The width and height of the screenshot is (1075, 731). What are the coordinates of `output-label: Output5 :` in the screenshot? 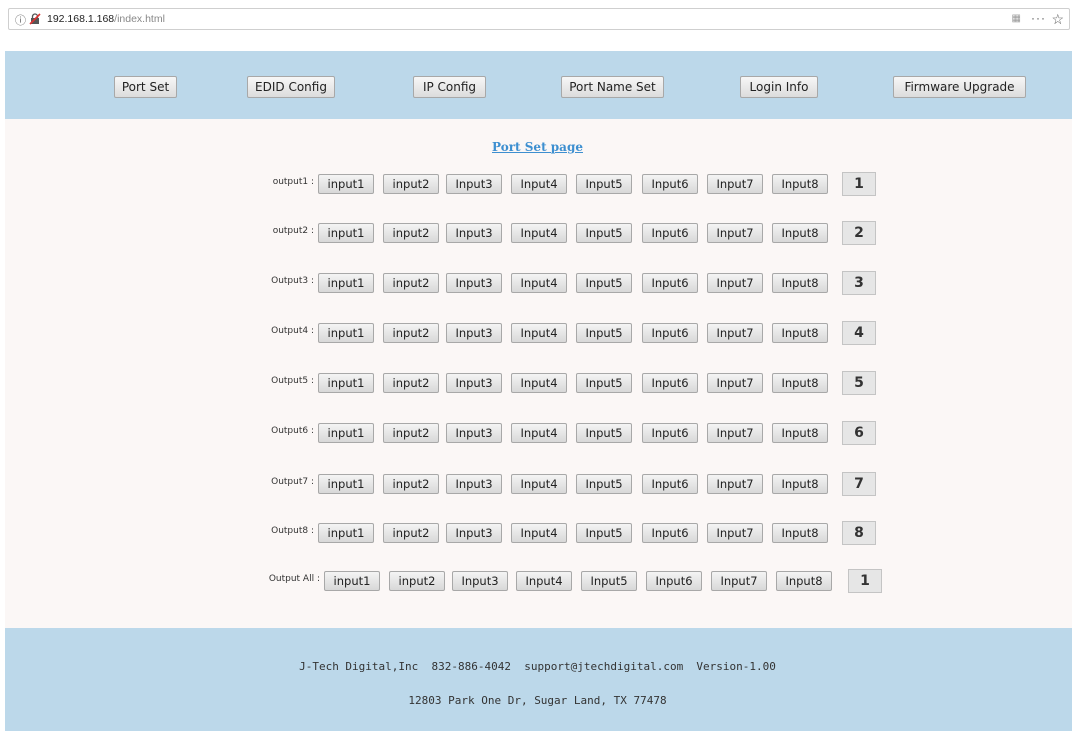 It's located at (292, 381).